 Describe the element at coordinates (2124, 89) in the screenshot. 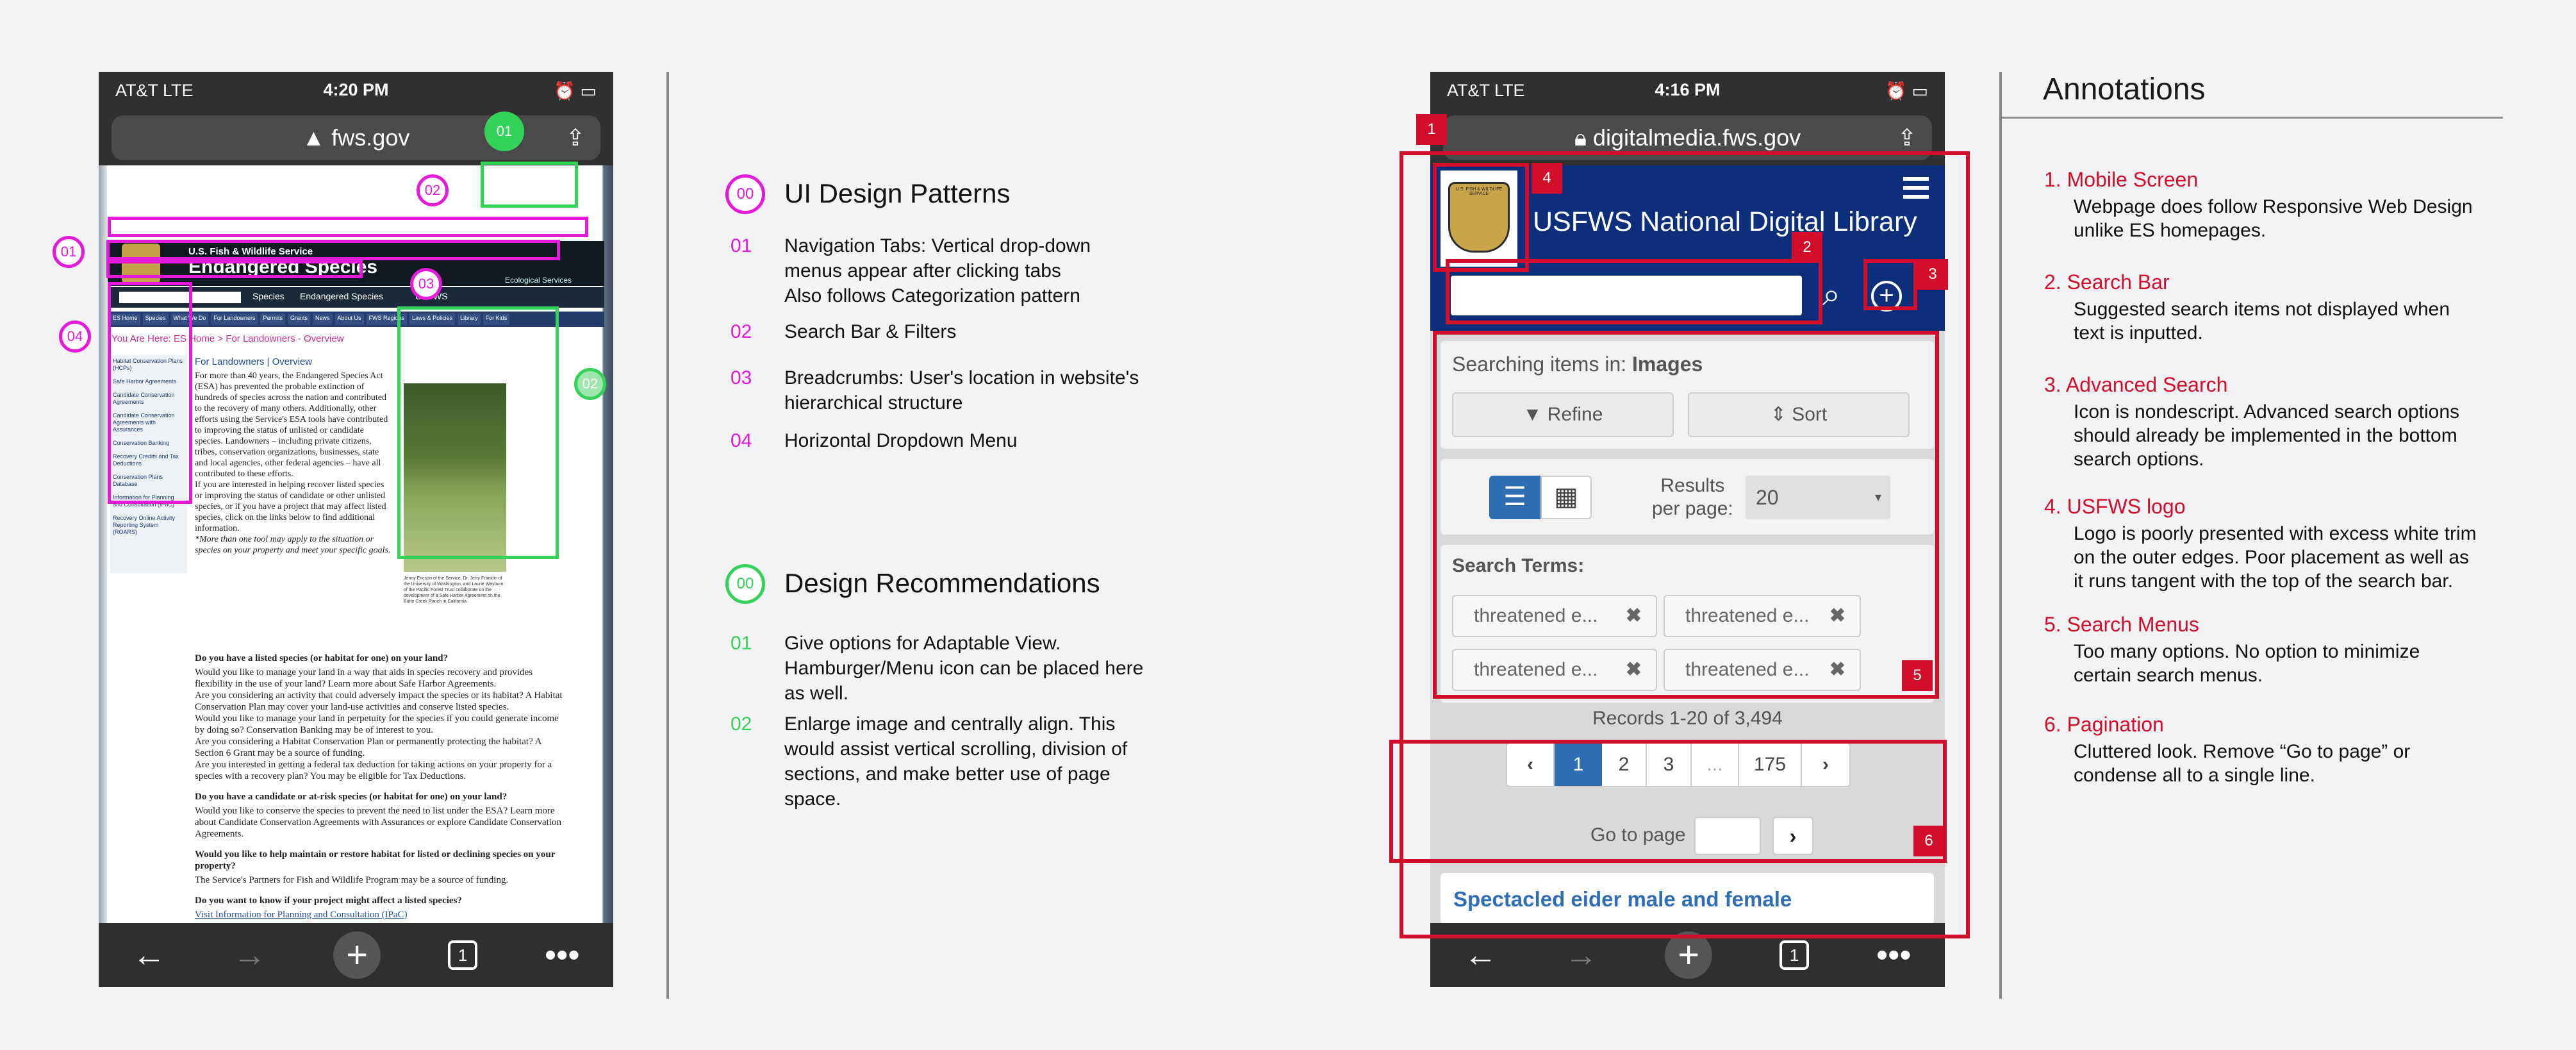

I see `annotations-title: Annotations` at that location.